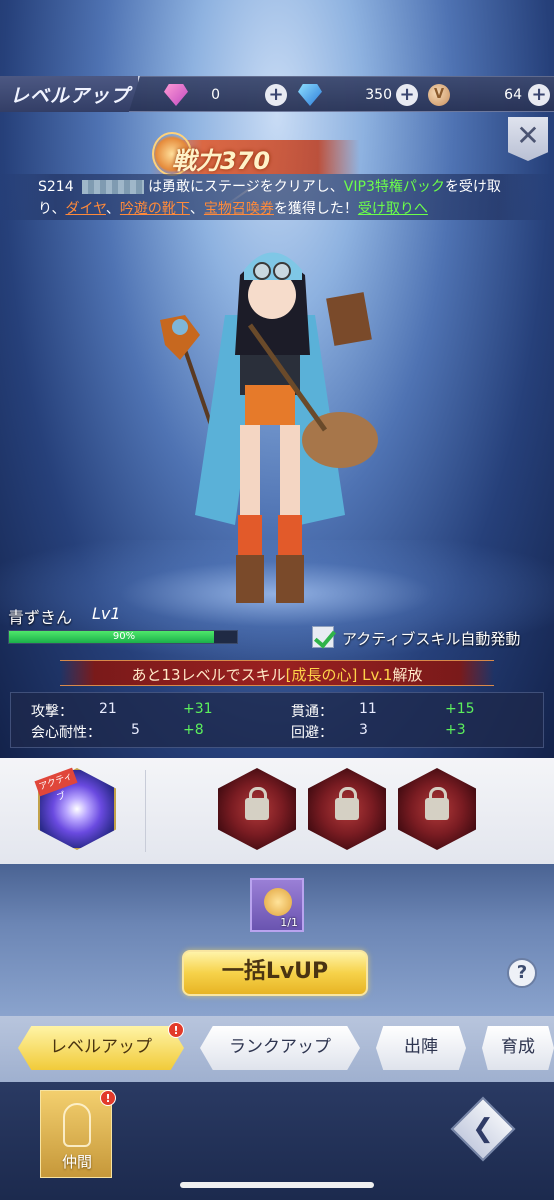 This screenshot has width=554, height=1200. I want to click on tab-level-up-badge: !, so click(176, 1030).